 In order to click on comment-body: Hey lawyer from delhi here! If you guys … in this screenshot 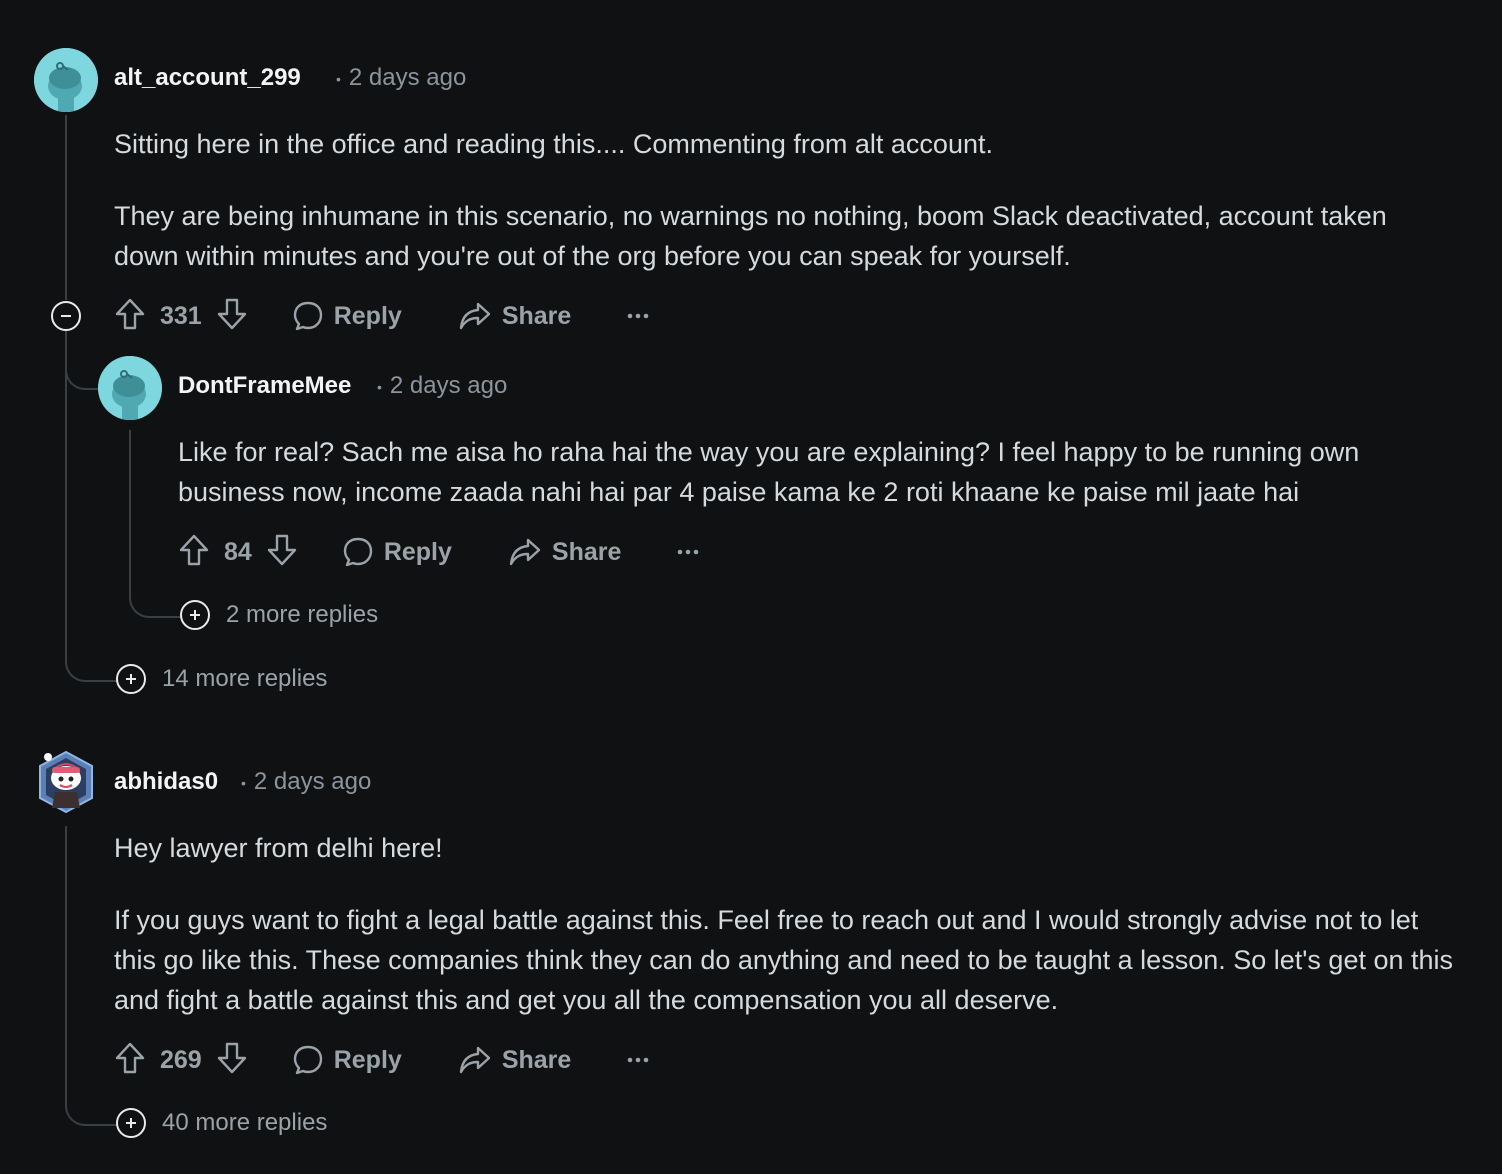, I will do `click(789, 924)`.